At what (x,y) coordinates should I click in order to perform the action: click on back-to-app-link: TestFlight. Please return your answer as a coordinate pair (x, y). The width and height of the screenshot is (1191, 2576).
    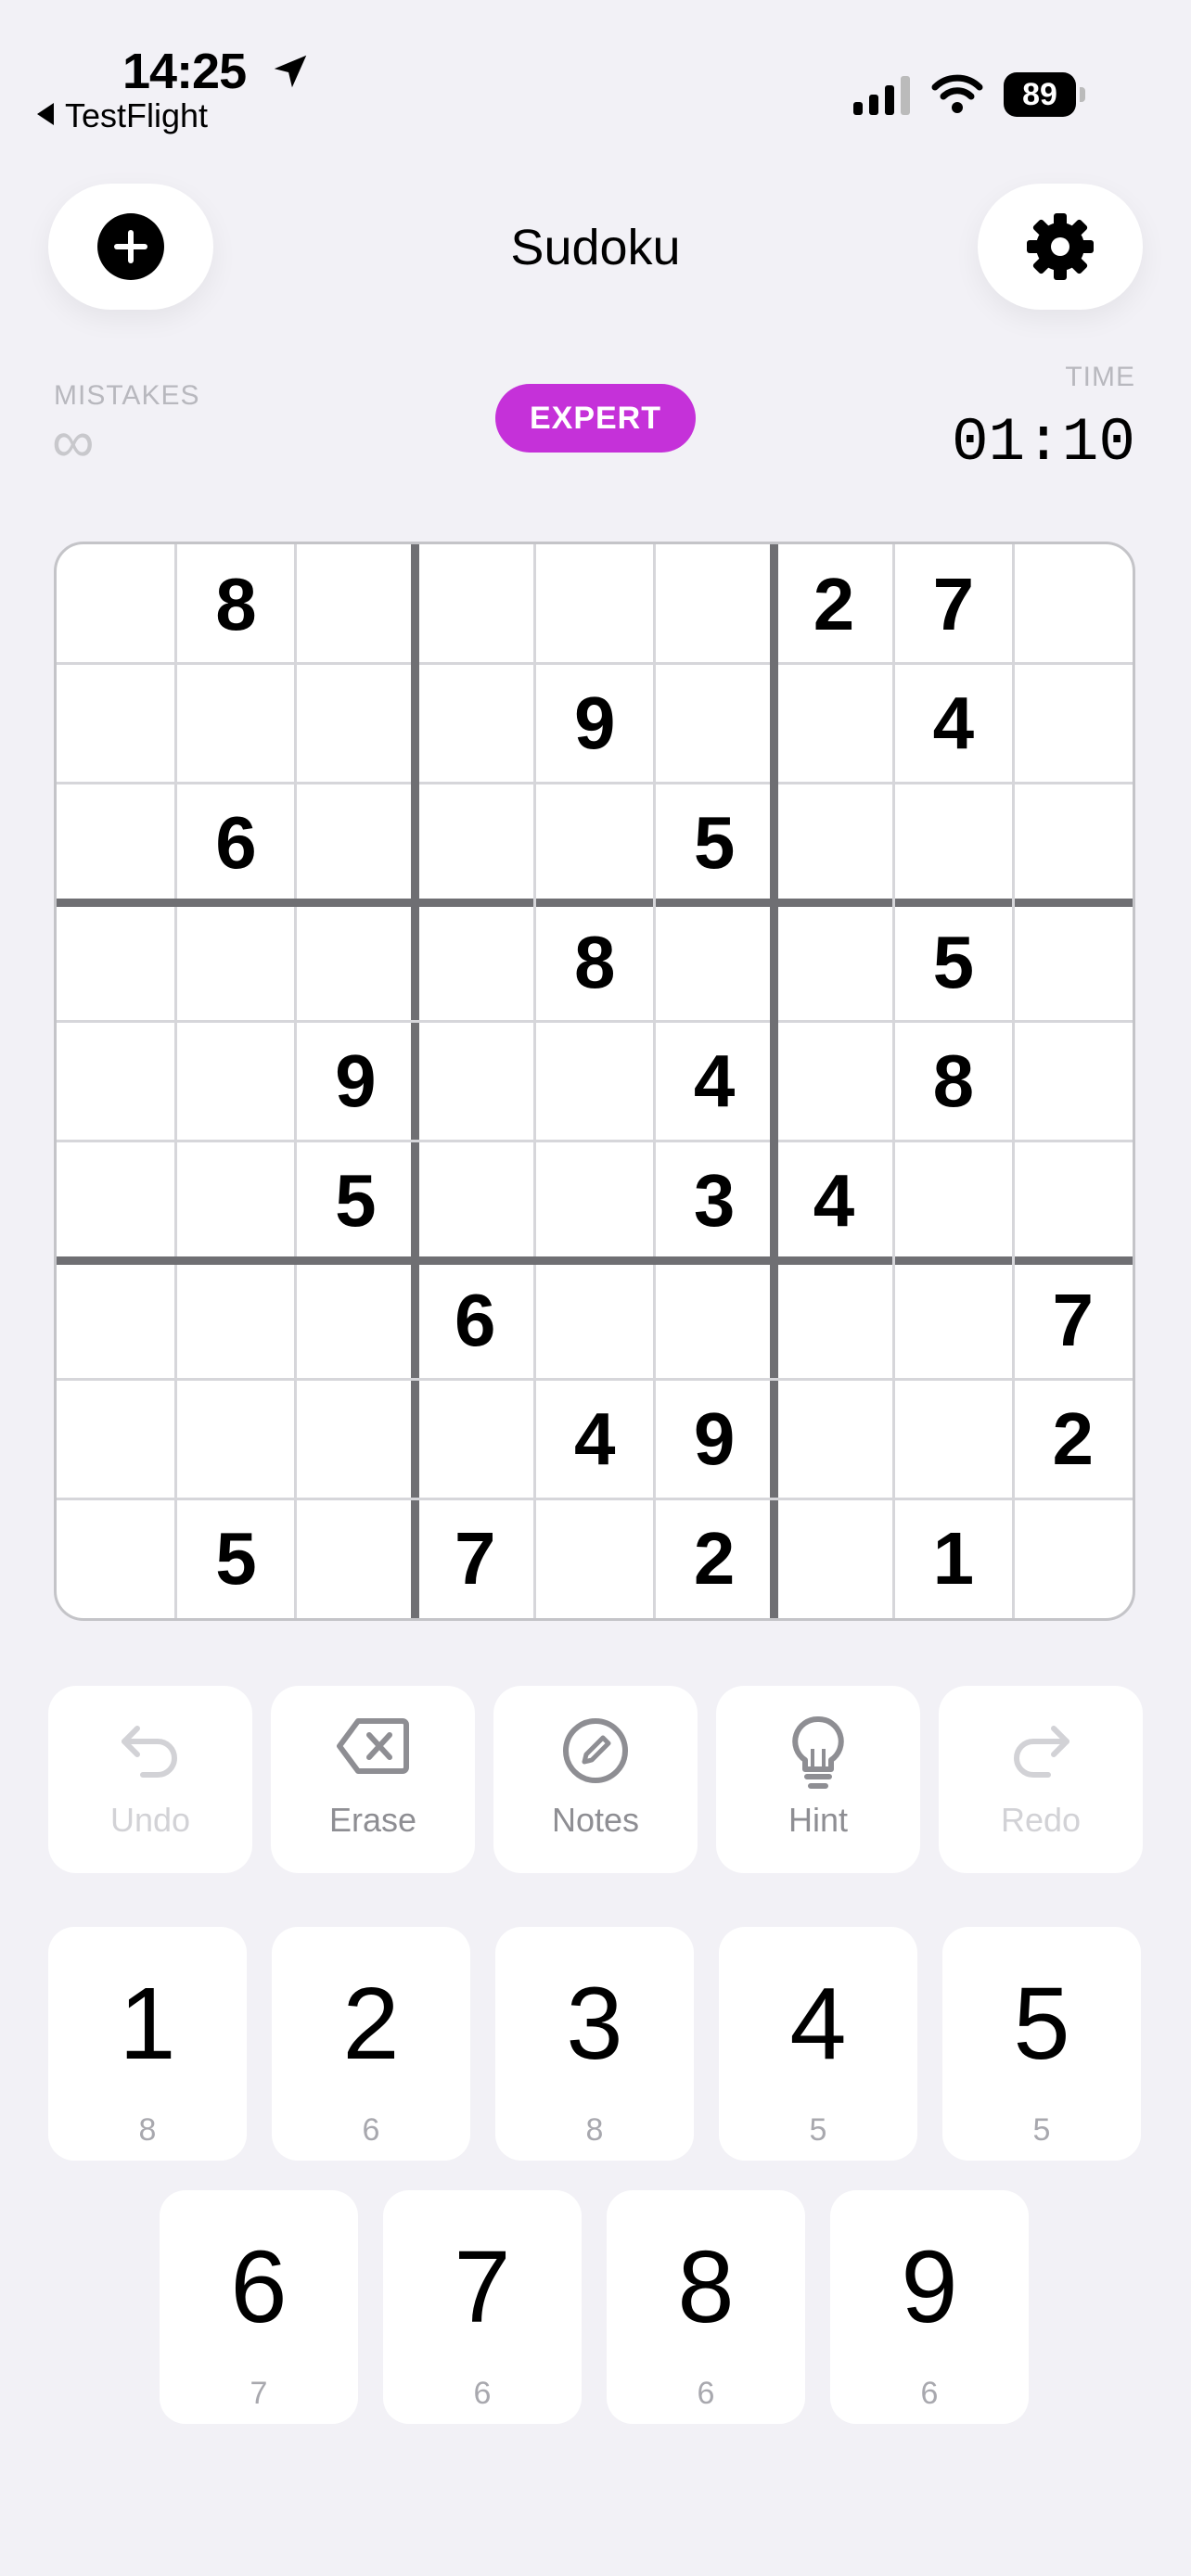
    Looking at the image, I should click on (122, 115).